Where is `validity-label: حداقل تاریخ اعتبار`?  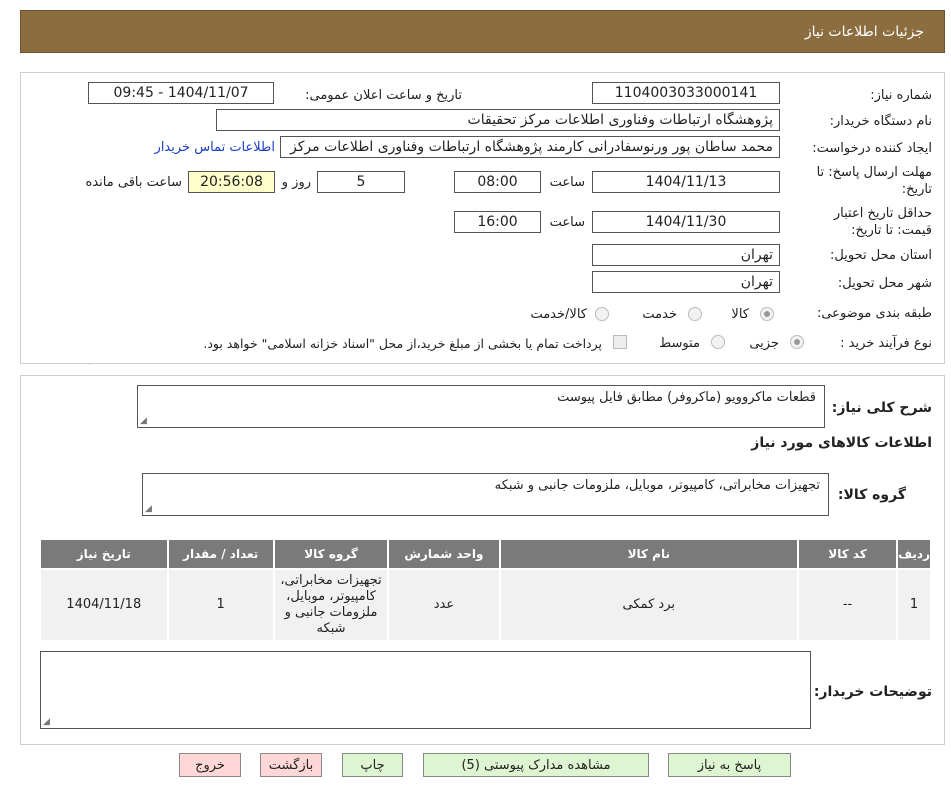
validity-label: حداقل تاریخ اعتبار is located at coordinates (882, 213).